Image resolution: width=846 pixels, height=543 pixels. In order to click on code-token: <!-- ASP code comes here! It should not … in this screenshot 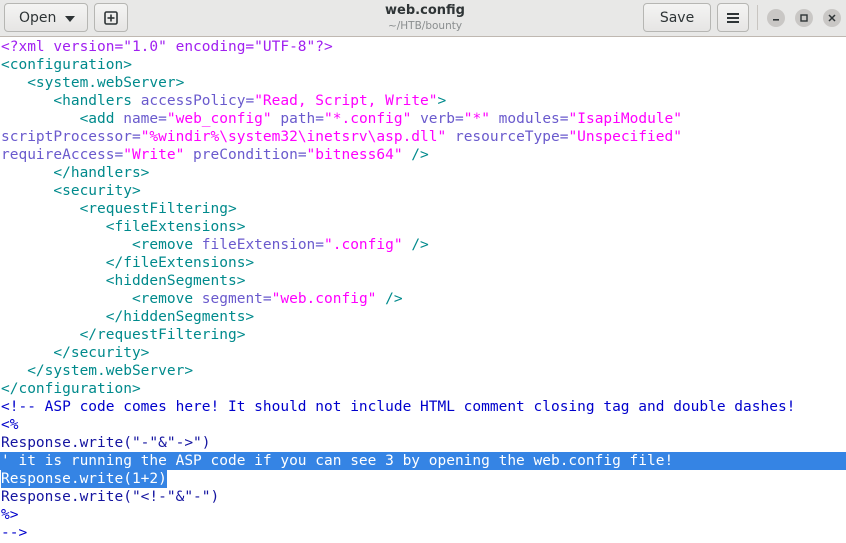, I will do `click(398, 407)`.